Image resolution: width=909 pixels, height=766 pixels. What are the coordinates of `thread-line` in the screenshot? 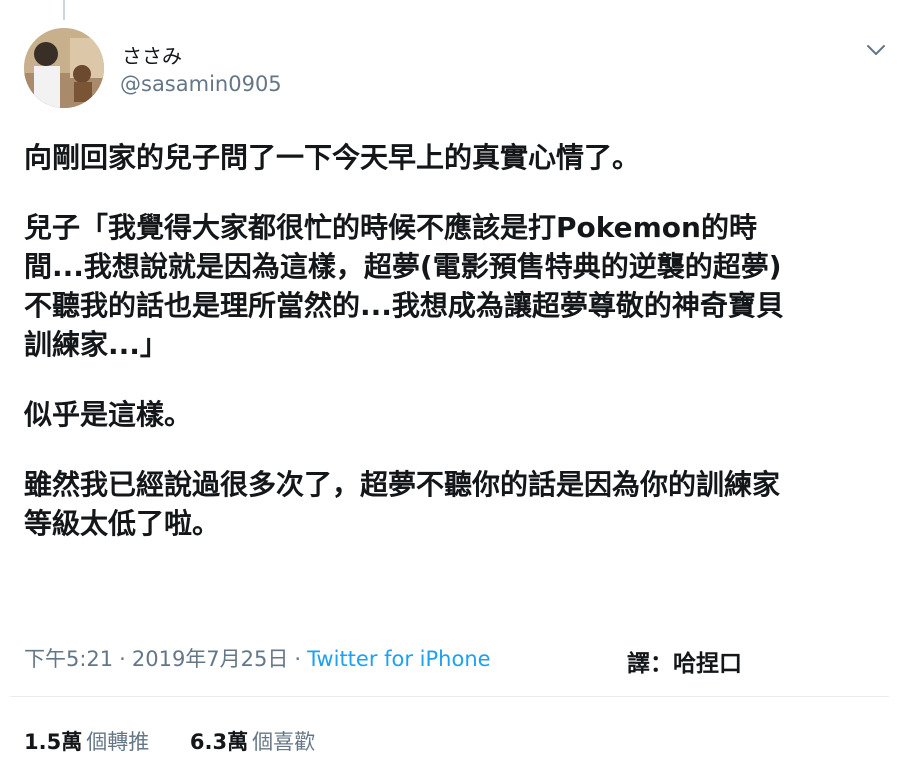 It's located at (64, 10).